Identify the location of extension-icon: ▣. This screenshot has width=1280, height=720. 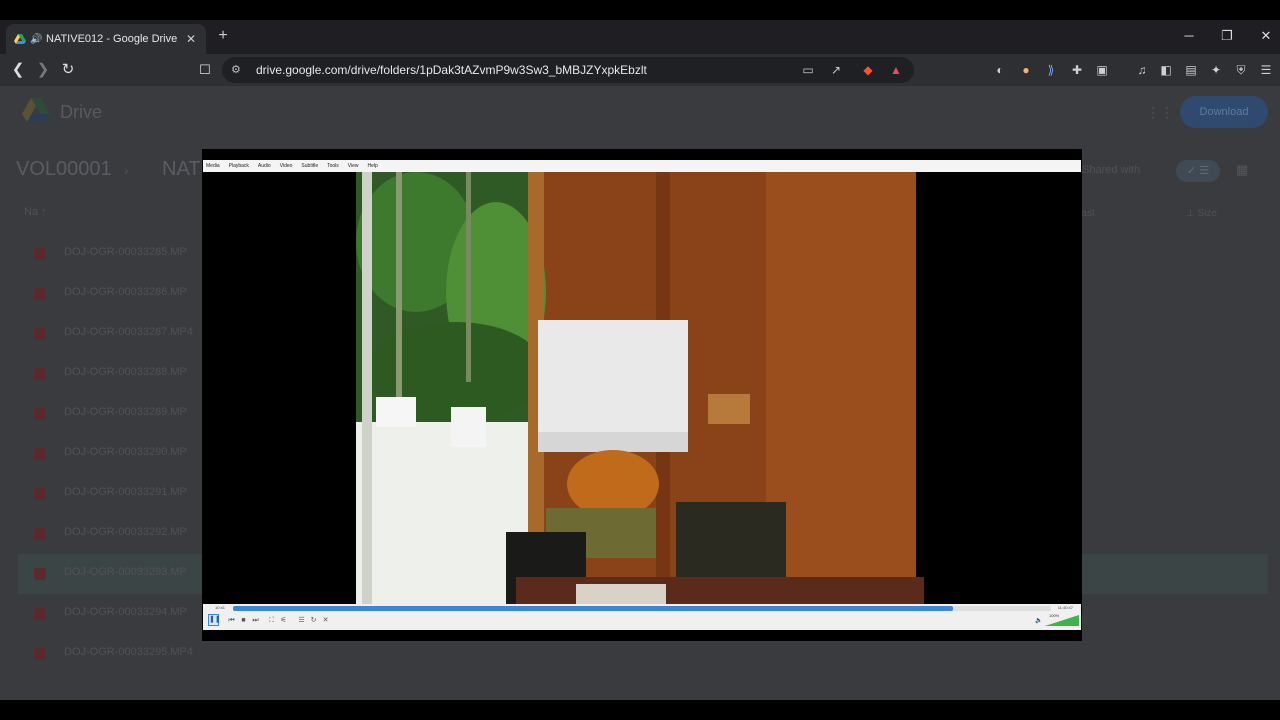
(1102, 70).